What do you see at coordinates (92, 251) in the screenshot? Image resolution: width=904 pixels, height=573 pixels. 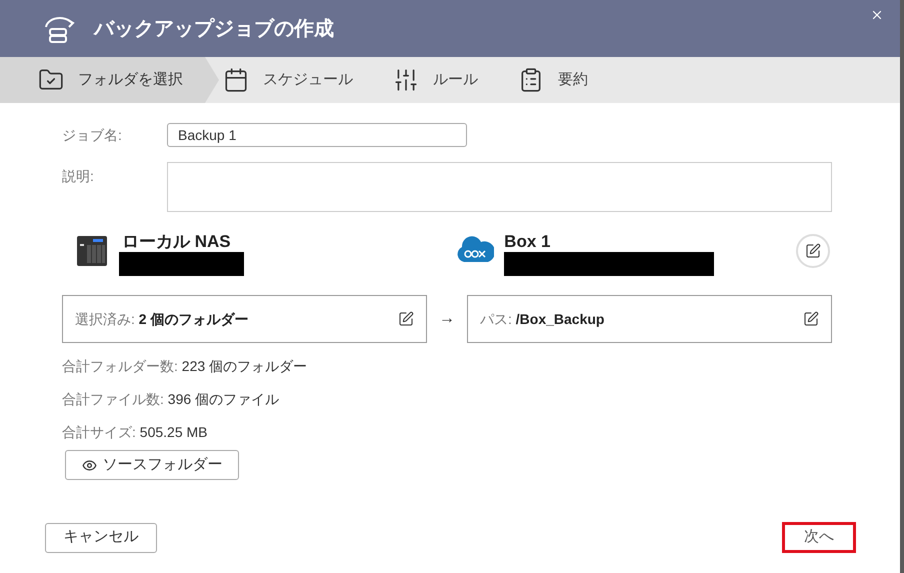 I see `nas-device-icon` at bounding box center [92, 251].